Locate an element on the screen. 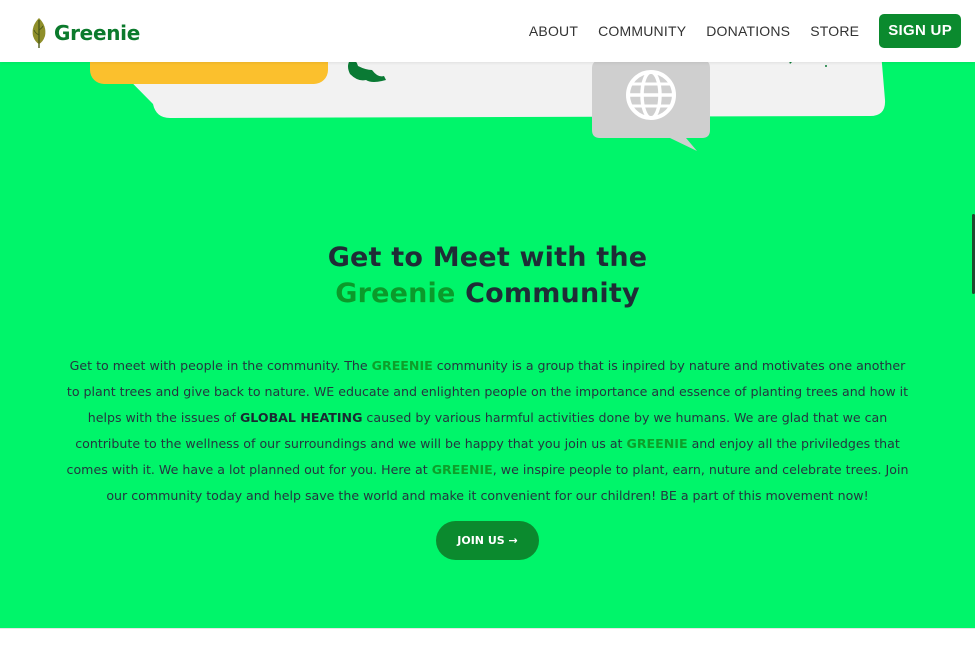  heading-highlight: Greenie is located at coordinates (395, 293).